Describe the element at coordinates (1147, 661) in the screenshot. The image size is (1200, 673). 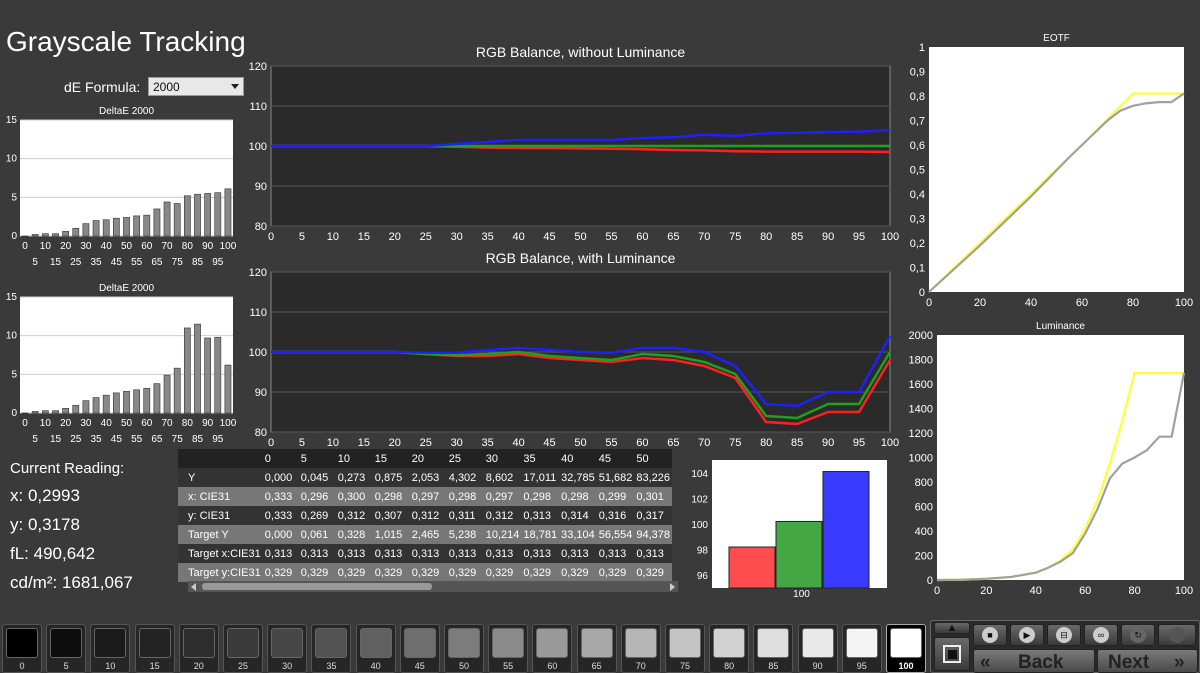
I see `next-button: Next »` at that location.